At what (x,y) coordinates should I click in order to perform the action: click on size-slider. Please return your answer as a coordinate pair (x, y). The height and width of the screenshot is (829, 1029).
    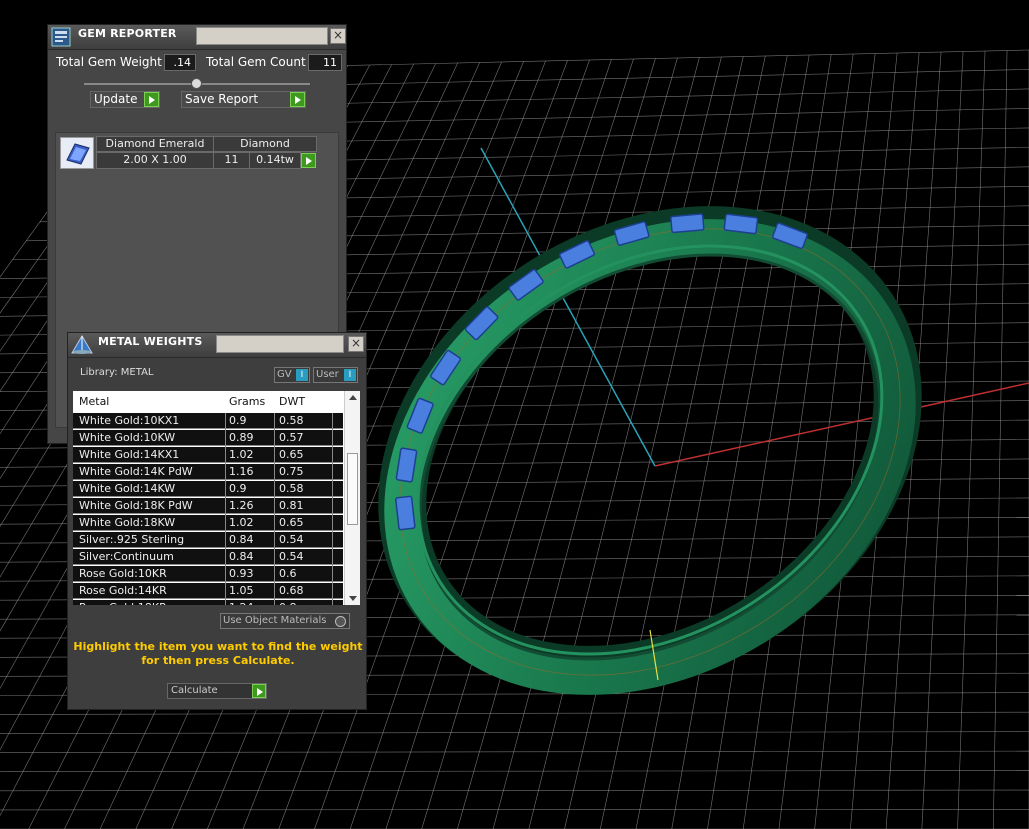
    Looking at the image, I should click on (197, 83).